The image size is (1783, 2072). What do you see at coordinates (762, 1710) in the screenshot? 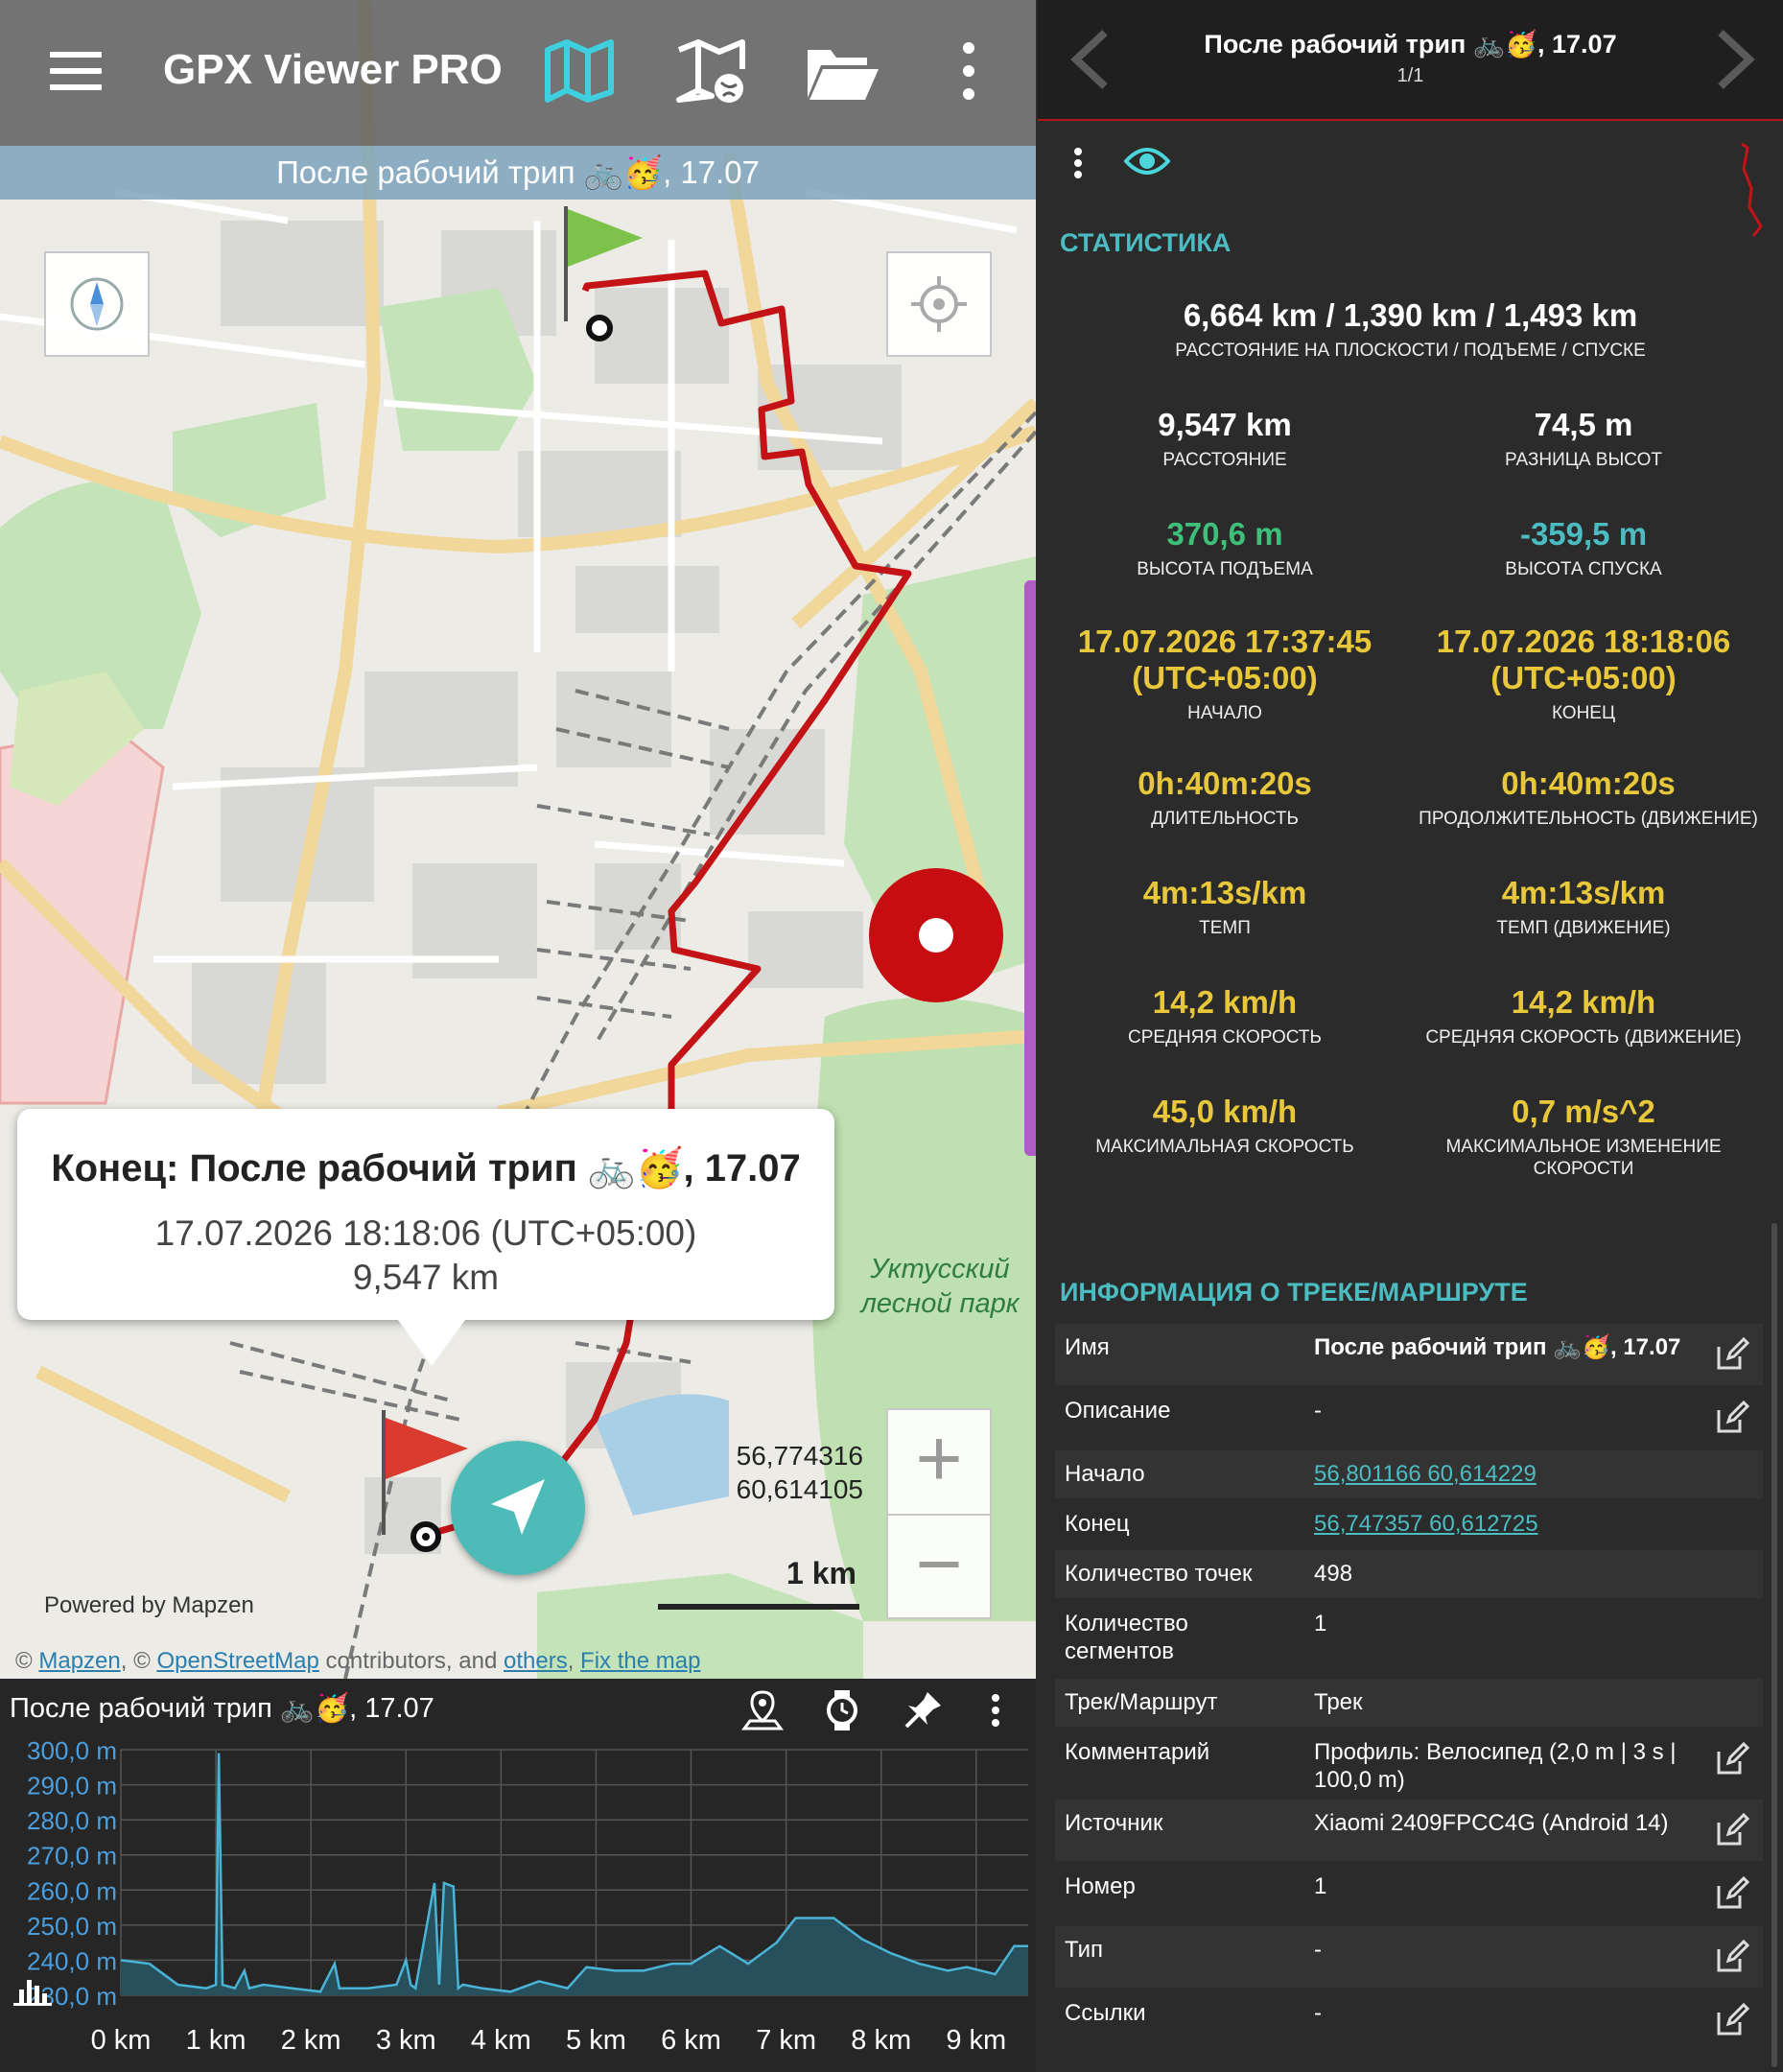
I see `track-marker-icon` at bounding box center [762, 1710].